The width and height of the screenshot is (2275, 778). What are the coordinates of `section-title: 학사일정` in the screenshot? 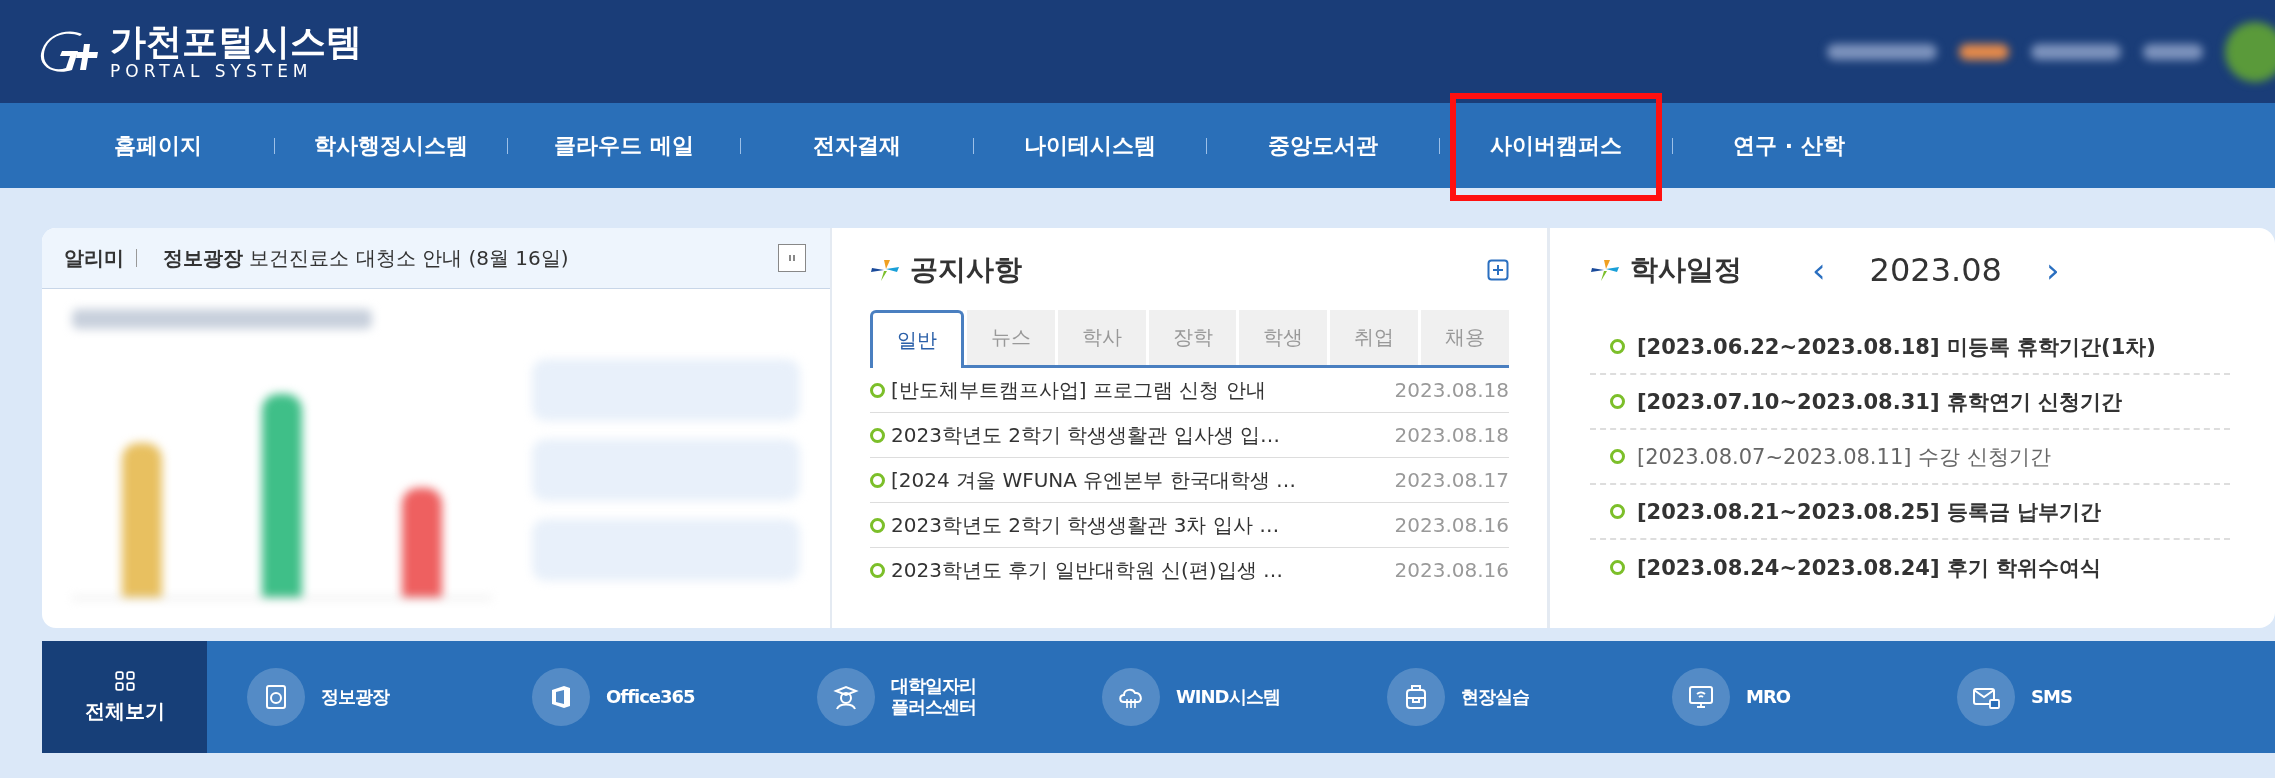 It's located at (1686, 270).